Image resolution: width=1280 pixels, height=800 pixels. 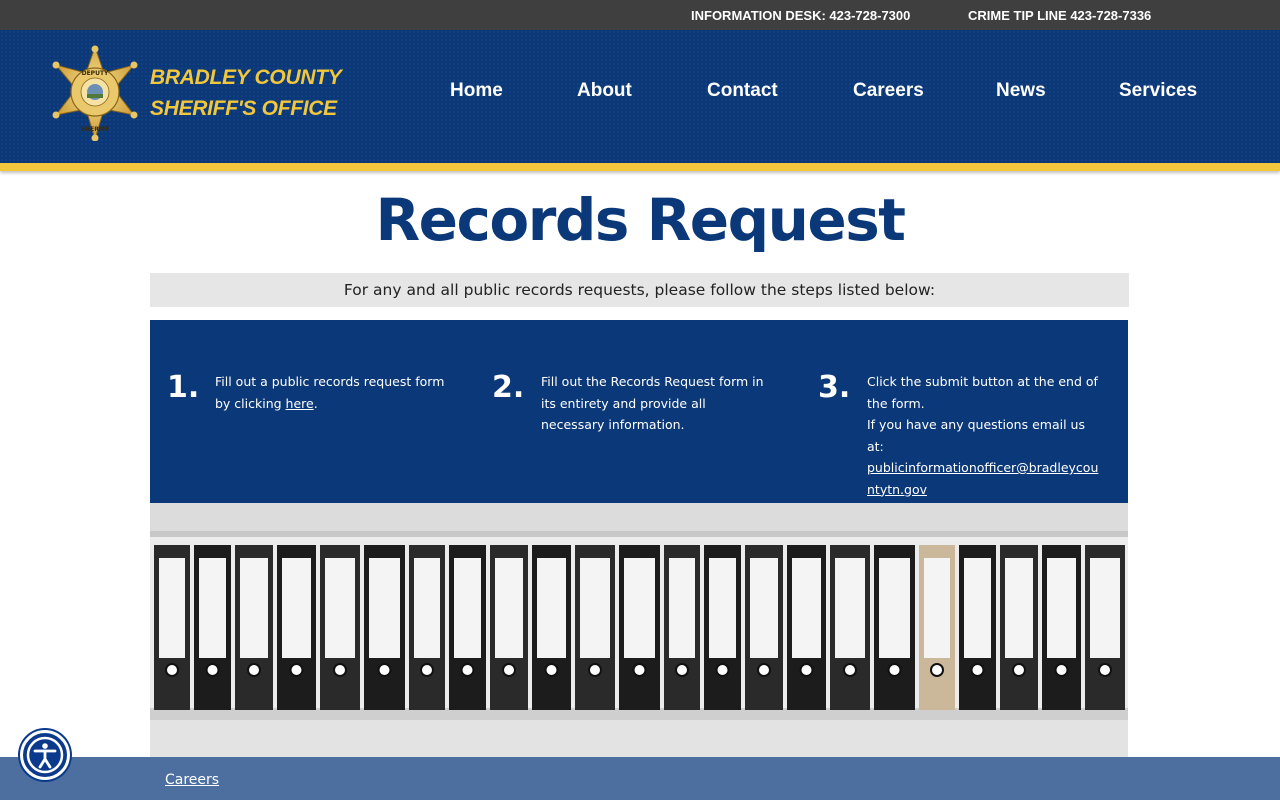 What do you see at coordinates (640, 220) in the screenshot?
I see `page-title: Records Request` at bounding box center [640, 220].